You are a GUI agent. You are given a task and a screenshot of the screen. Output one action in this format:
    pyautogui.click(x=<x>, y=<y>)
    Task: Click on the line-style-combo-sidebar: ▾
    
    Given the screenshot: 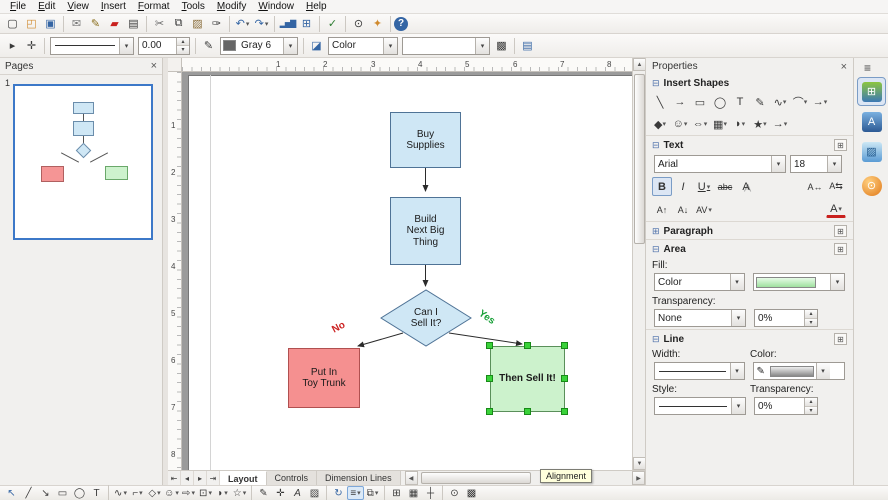 What is the action you would take?
    pyautogui.click(x=700, y=406)
    